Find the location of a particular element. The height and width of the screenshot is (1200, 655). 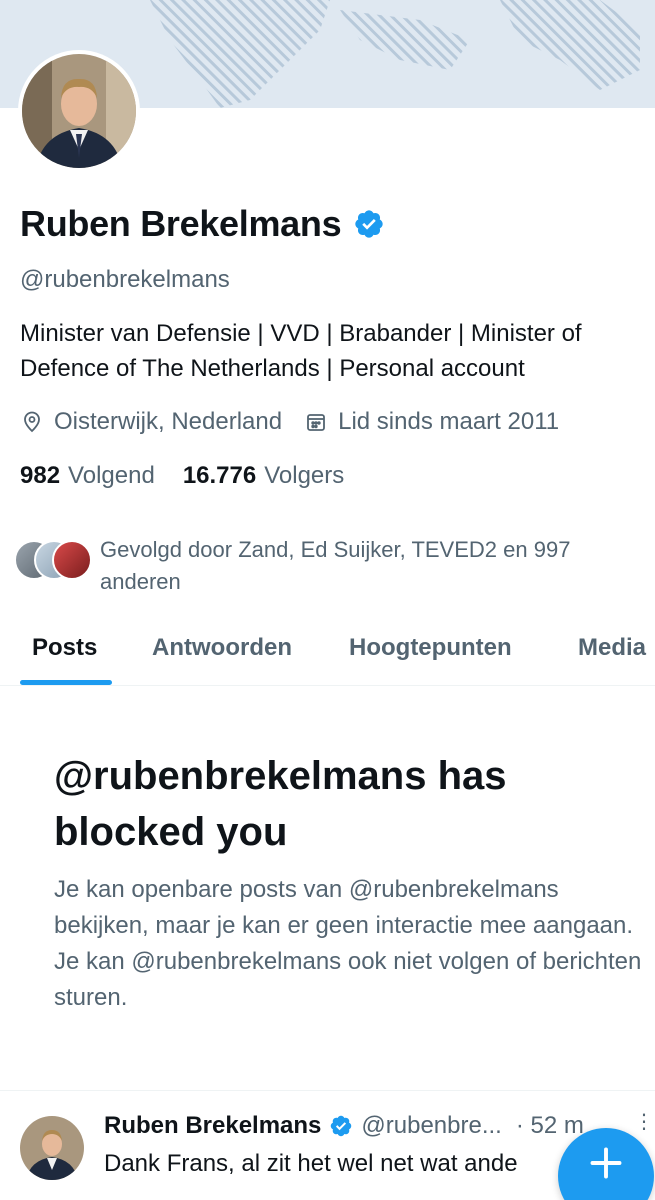

tab-media: Media is located at coordinates (612, 640).